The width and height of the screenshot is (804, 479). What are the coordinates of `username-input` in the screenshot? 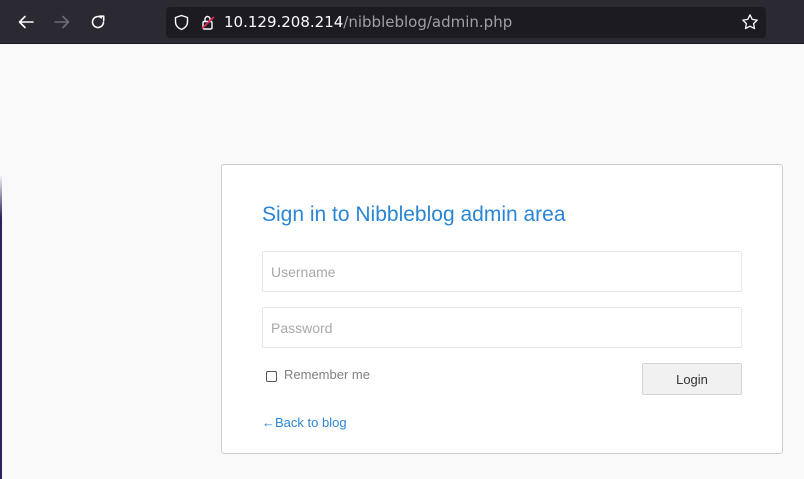 It's located at (502, 271).